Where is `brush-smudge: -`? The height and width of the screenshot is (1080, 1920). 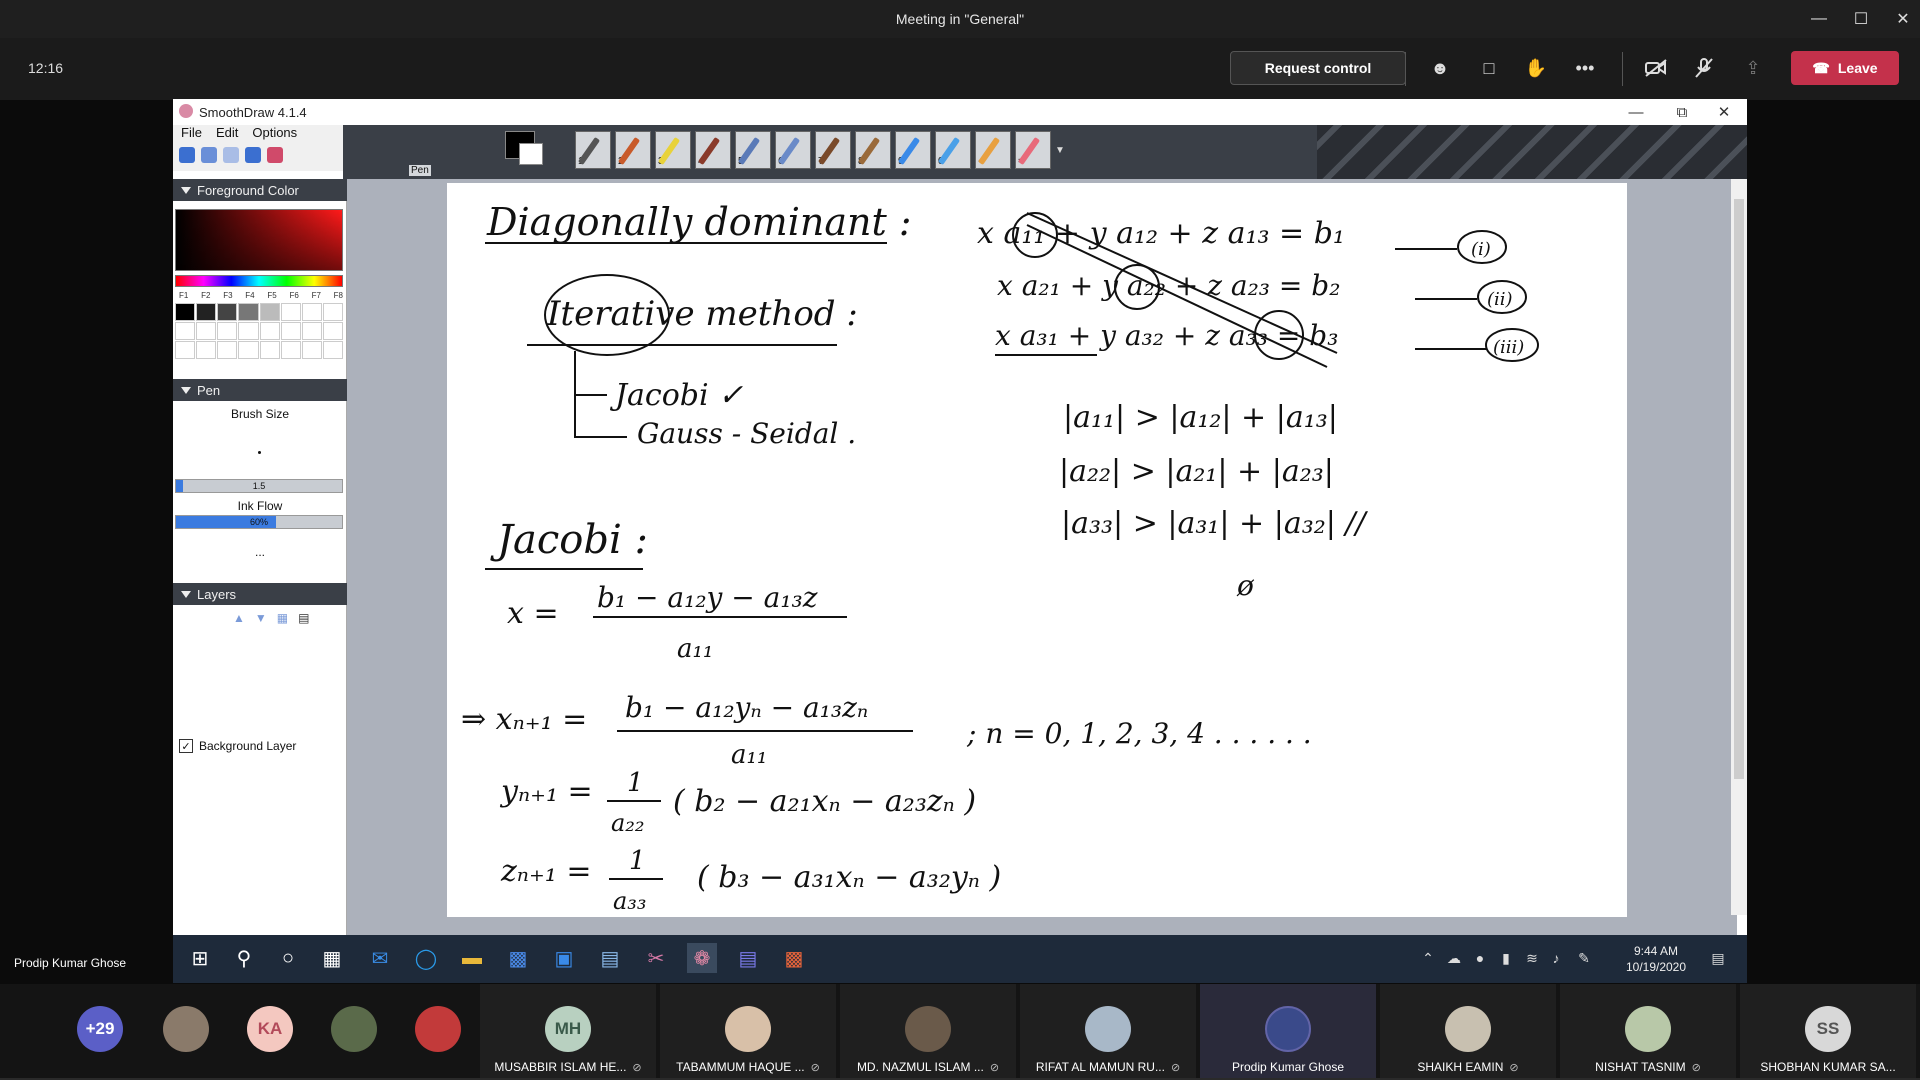
brush-smudge: - is located at coordinates (993, 150).